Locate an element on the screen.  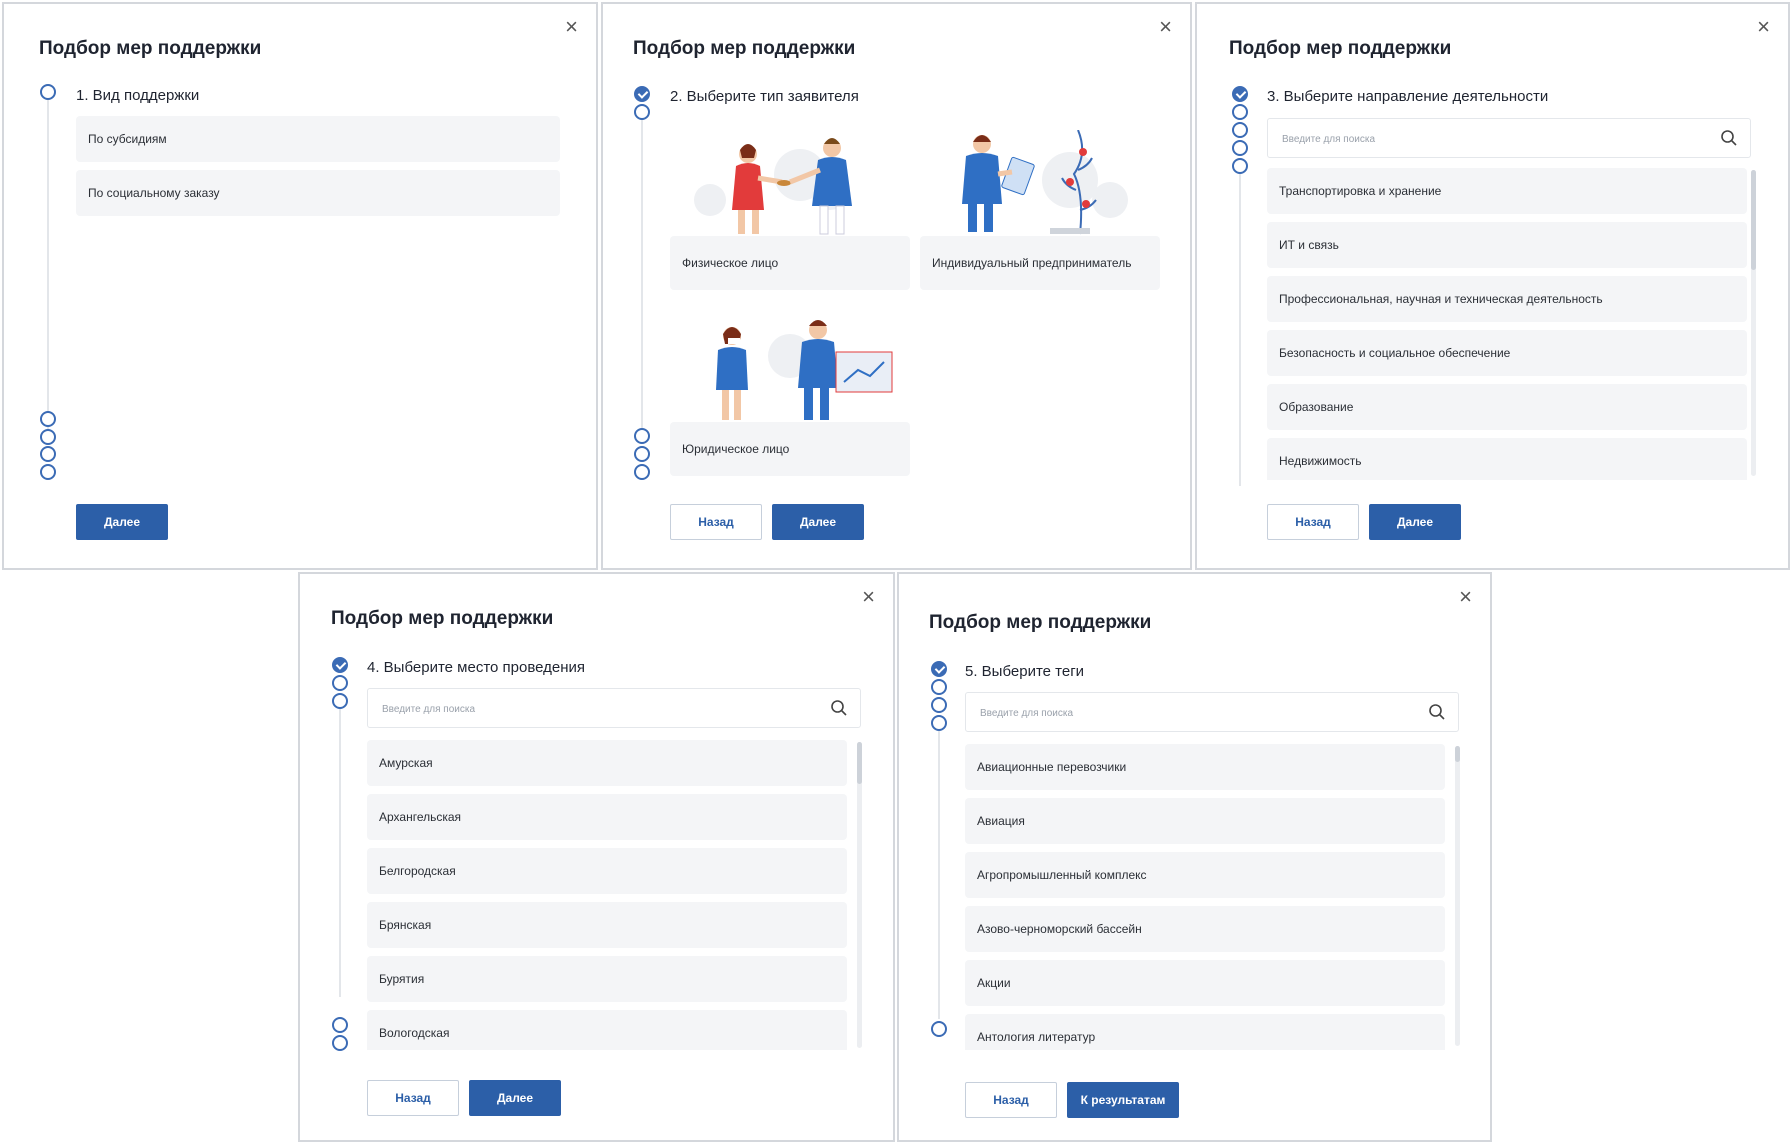
step-title: 5. Выберите теги is located at coordinates (1025, 671).